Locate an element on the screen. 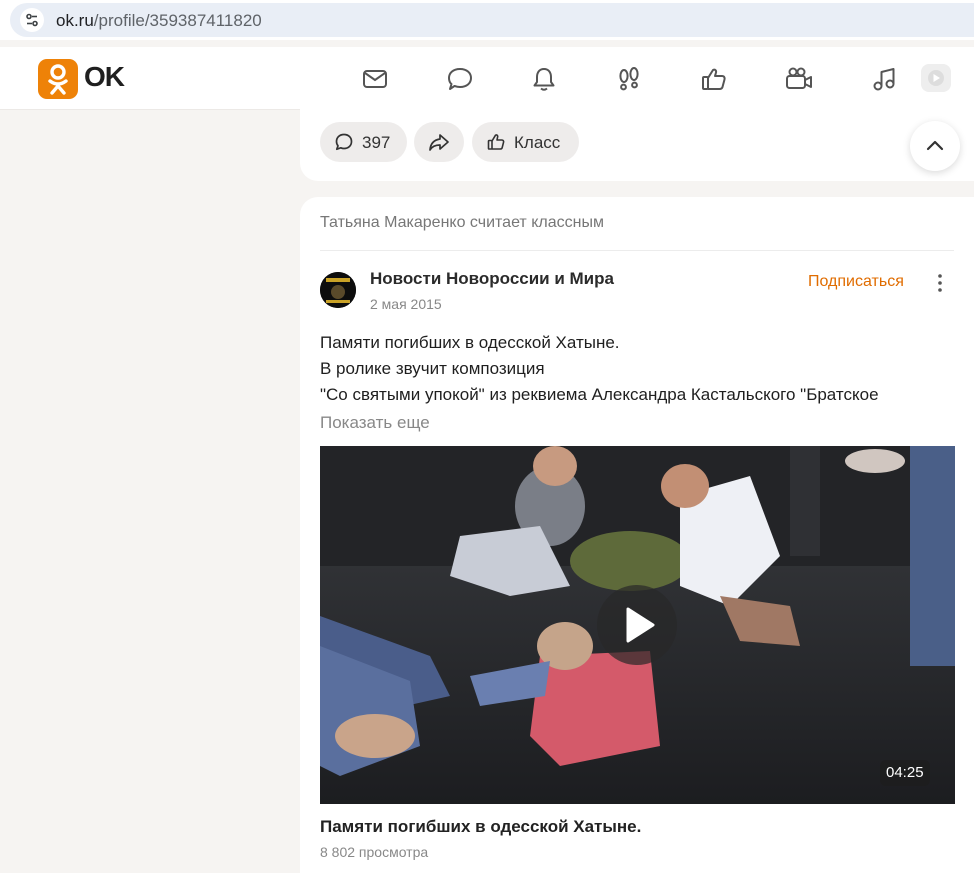  url-text: ok.ru/profile/359387411820 is located at coordinates (159, 21).